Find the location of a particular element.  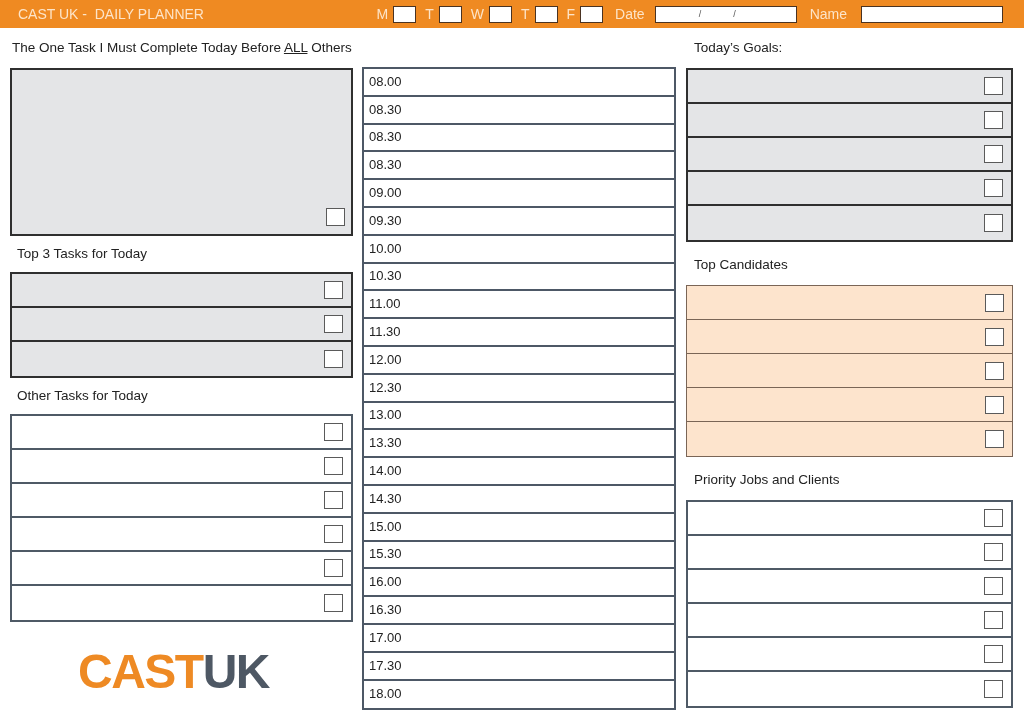

time-slot: 16.00 is located at coordinates (519, 583).